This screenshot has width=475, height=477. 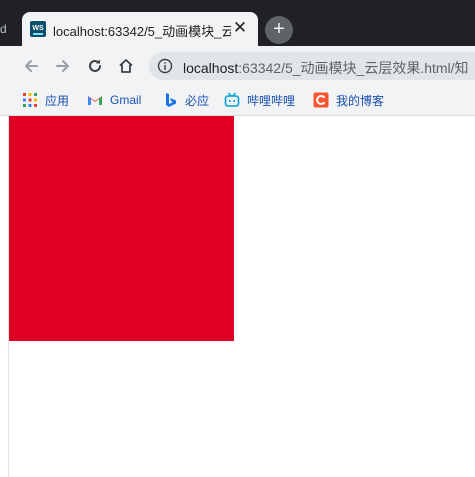 What do you see at coordinates (170, 100) in the screenshot?
I see `bing-icon` at bounding box center [170, 100].